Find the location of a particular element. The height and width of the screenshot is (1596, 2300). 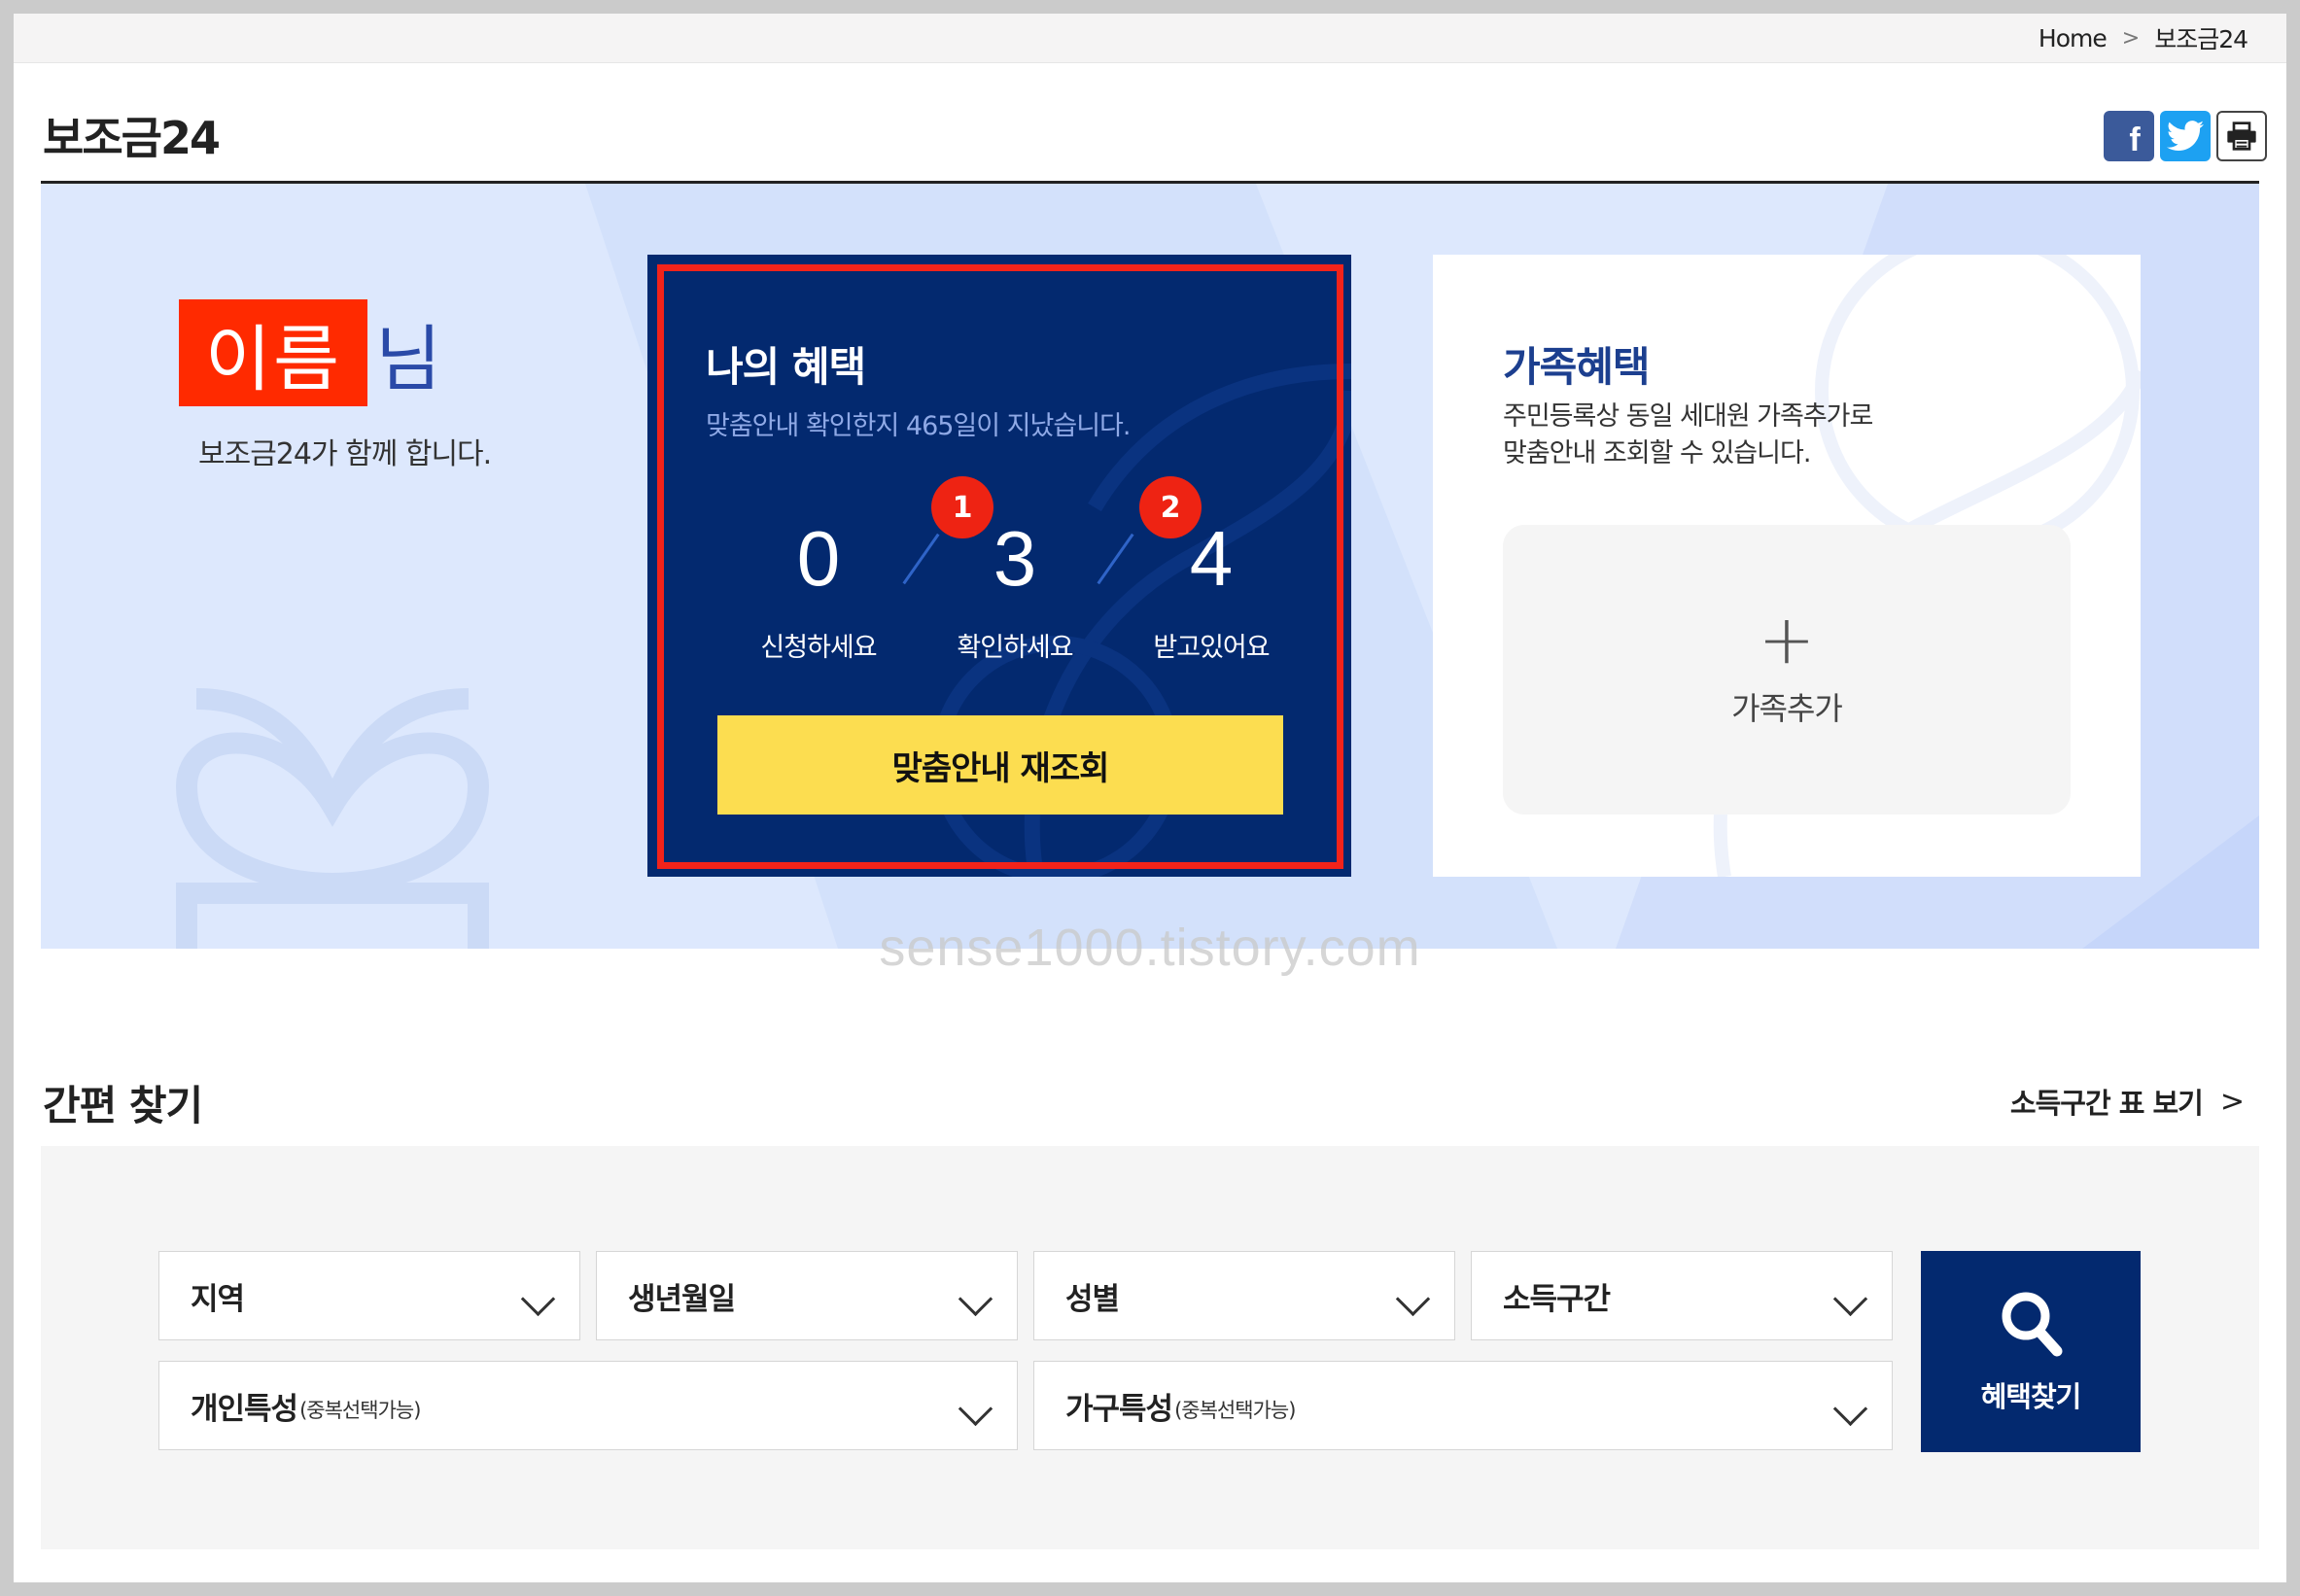

birthdate-select: 생년월일 is located at coordinates (807, 1295).